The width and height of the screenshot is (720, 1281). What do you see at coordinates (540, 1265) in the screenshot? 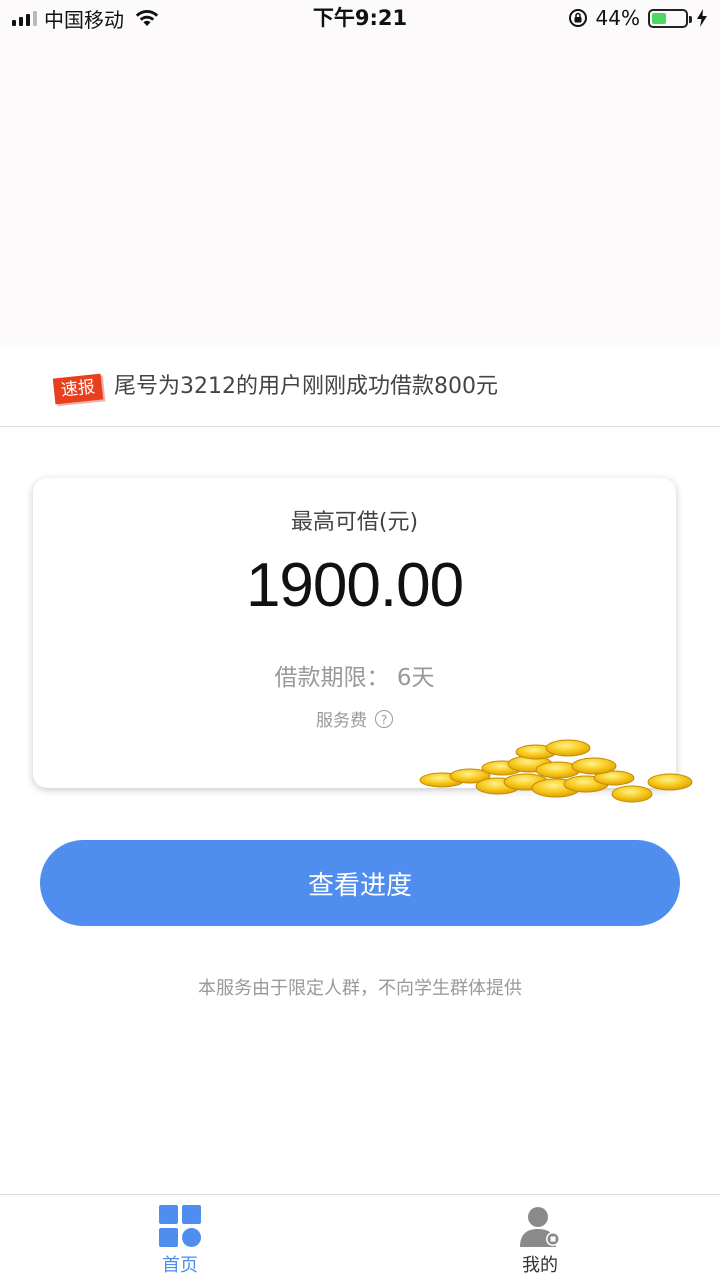
I see `tab-mine-label: 我的` at bounding box center [540, 1265].